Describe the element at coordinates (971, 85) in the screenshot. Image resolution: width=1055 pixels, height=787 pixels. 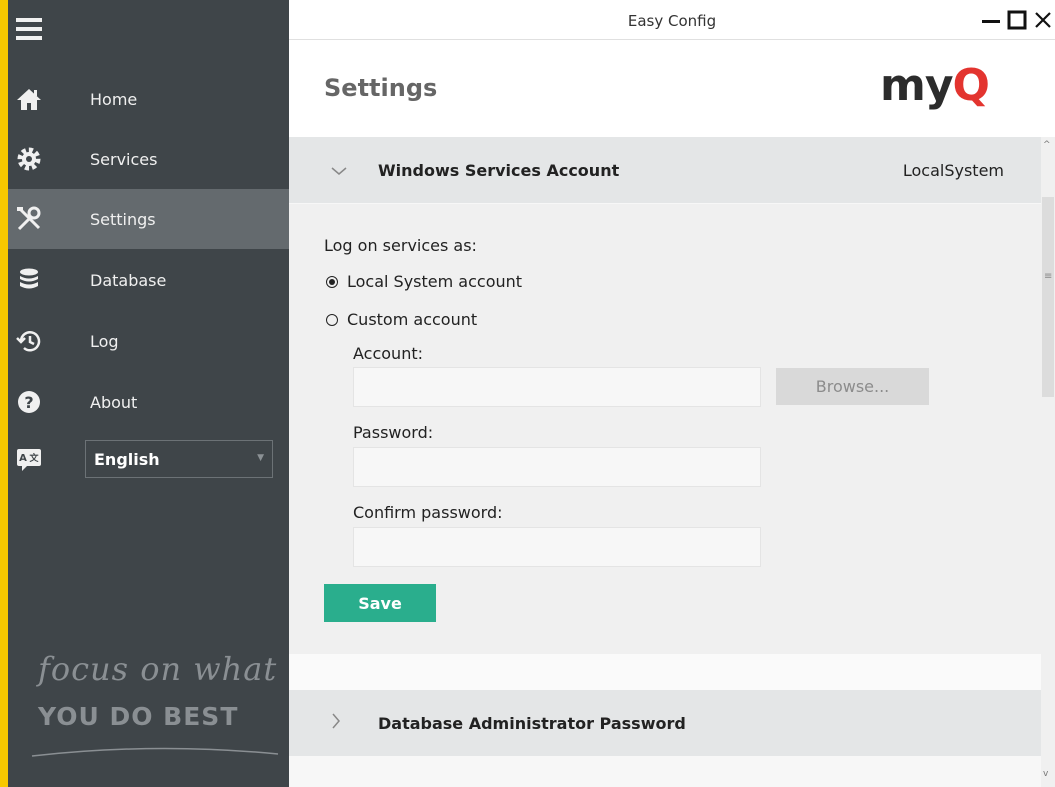
I see `logo-accent: Q` at that location.